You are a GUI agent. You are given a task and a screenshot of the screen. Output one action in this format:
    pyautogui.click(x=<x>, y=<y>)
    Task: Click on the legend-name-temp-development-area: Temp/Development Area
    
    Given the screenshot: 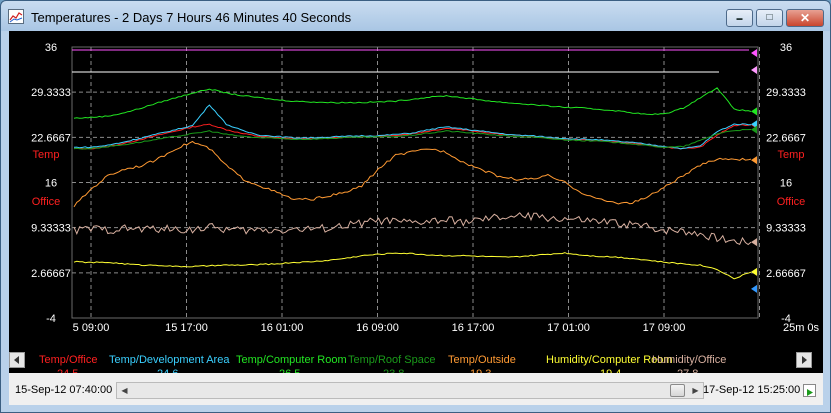 What is the action you would take?
    pyautogui.click(x=169, y=360)
    